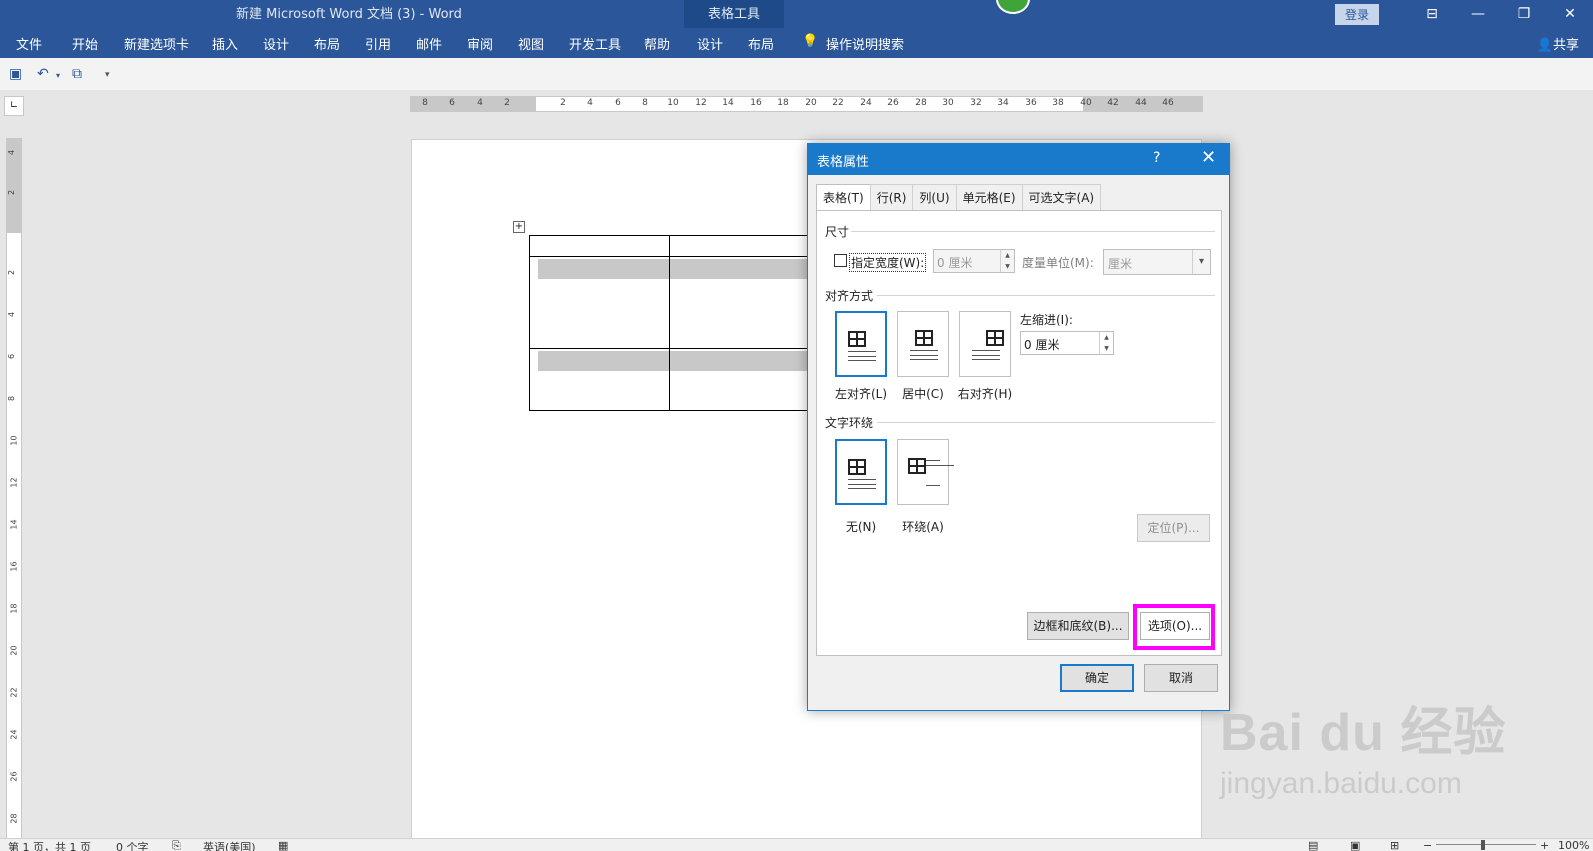  I want to click on zoom-slider-thumb, so click(1483, 845).